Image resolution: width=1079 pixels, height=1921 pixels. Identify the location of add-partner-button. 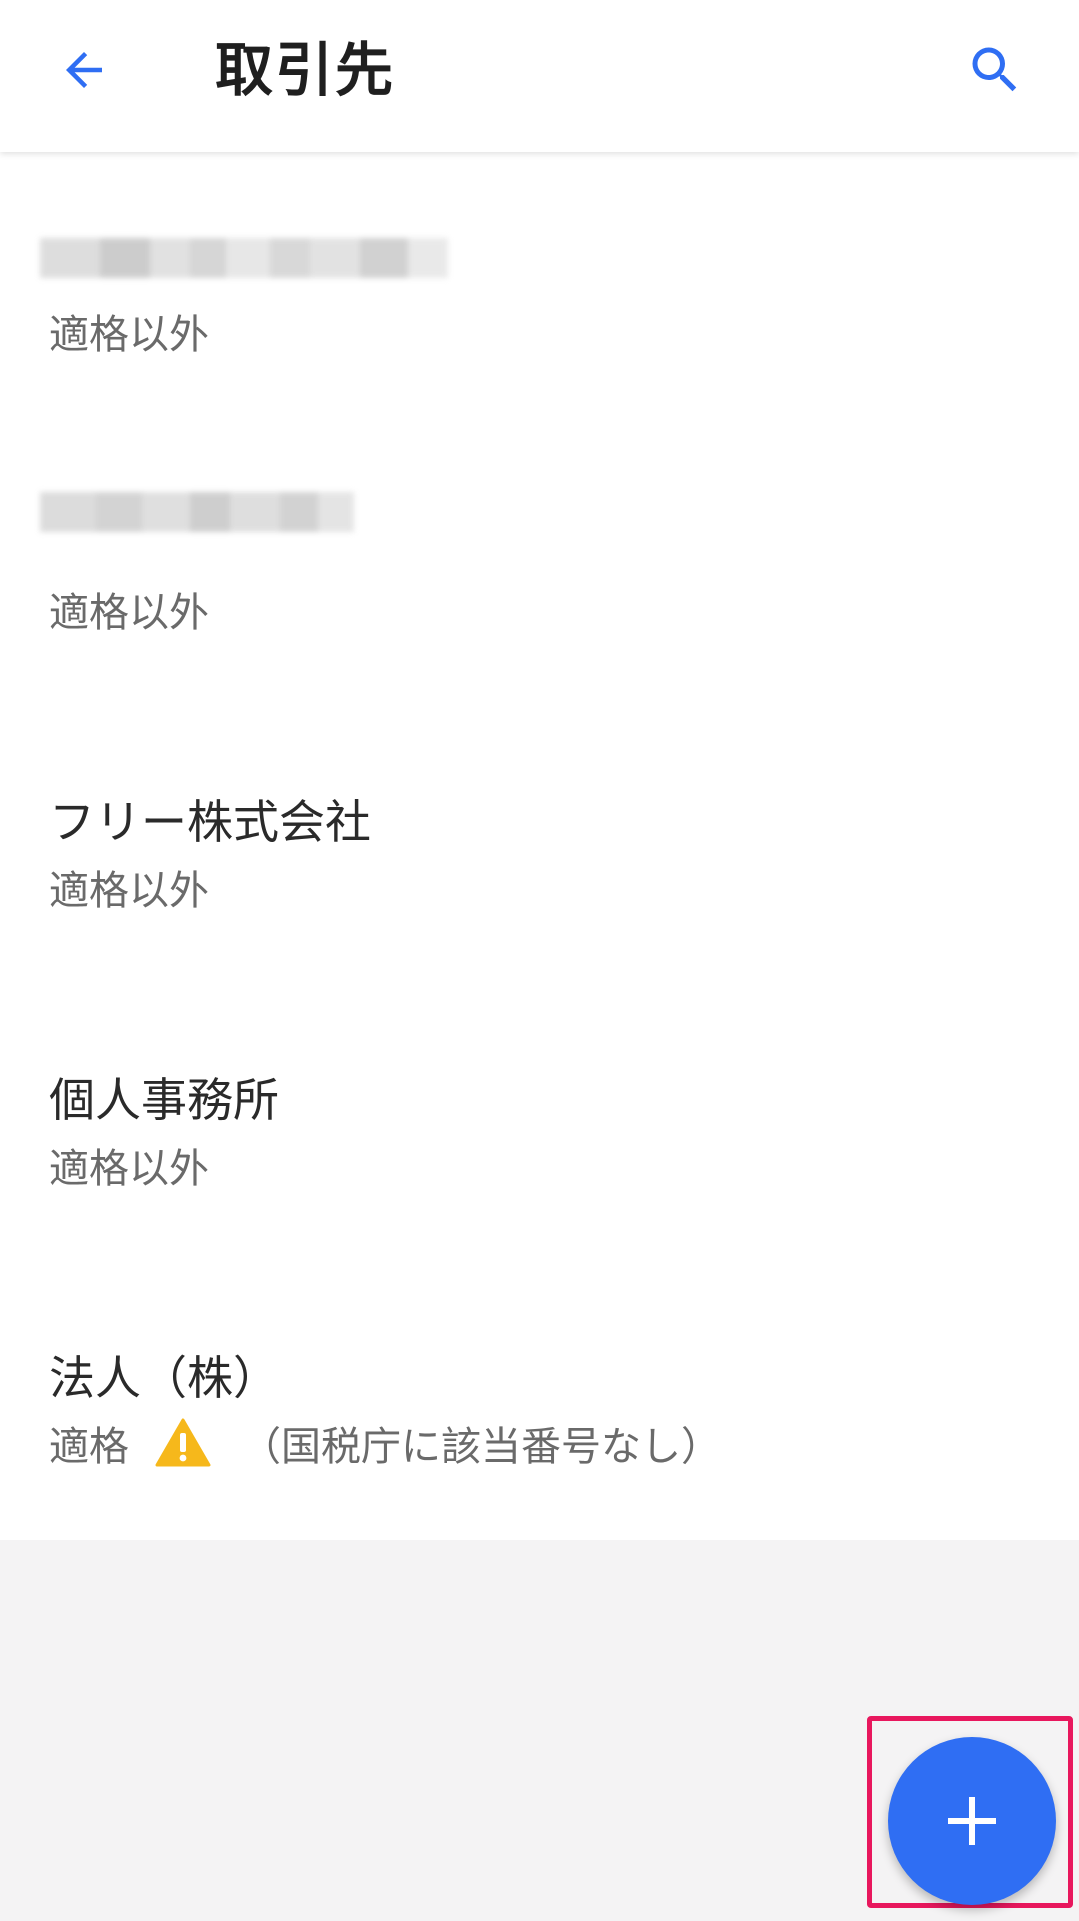
(972, 1821).